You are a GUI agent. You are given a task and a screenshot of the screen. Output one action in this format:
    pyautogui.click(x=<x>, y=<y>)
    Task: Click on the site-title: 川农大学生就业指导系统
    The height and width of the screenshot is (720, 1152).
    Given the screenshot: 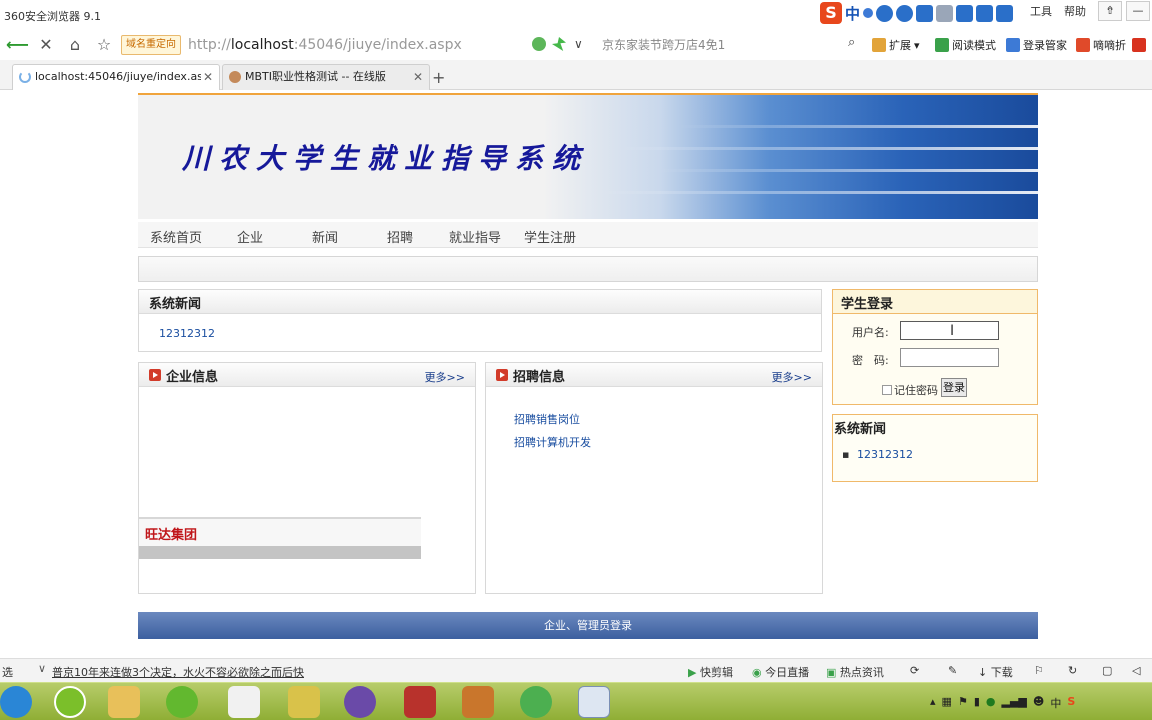 What is the action you would take?
    pyautogui.click(x=386, y=158)
    